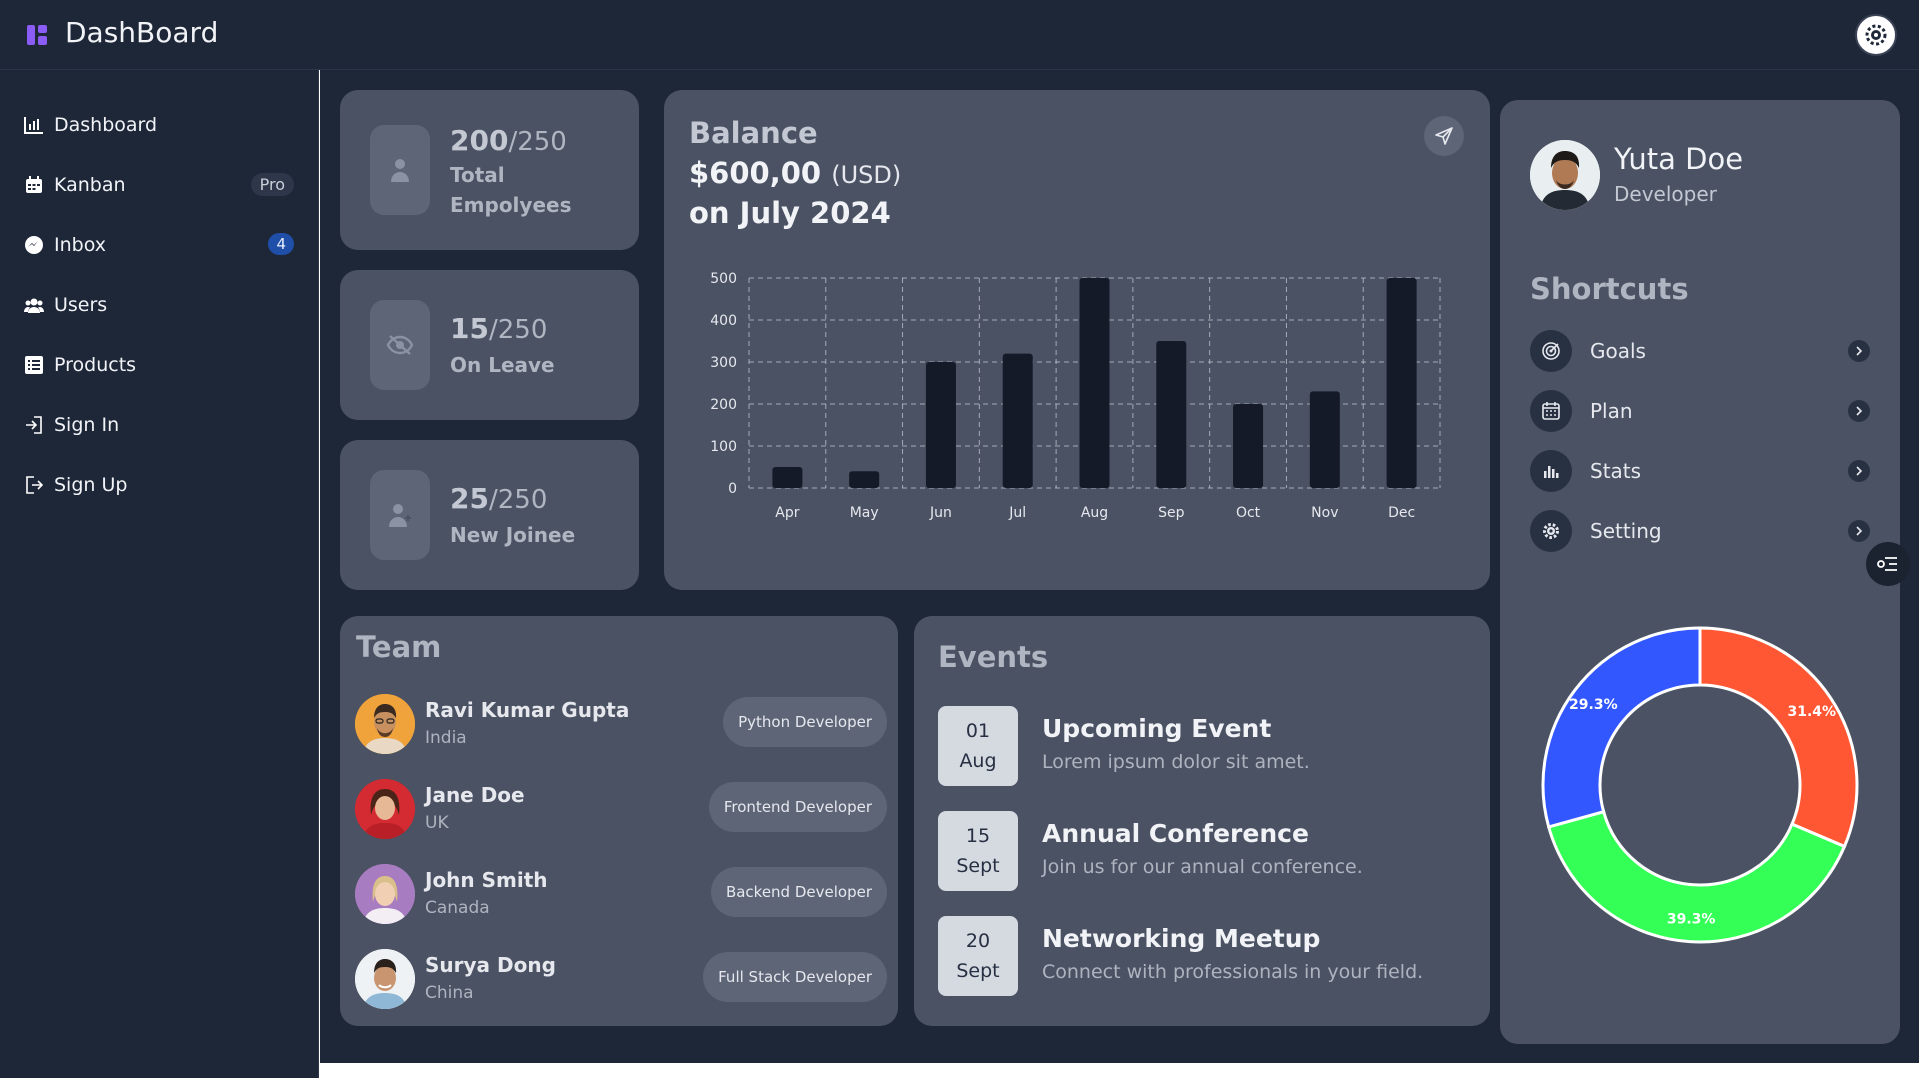 This screenshot has width=1919, height=1078. What do you see at coordinates (978, 761) in the screenshot?
I see `event-month: Aug` at bounding box center [978, 761].